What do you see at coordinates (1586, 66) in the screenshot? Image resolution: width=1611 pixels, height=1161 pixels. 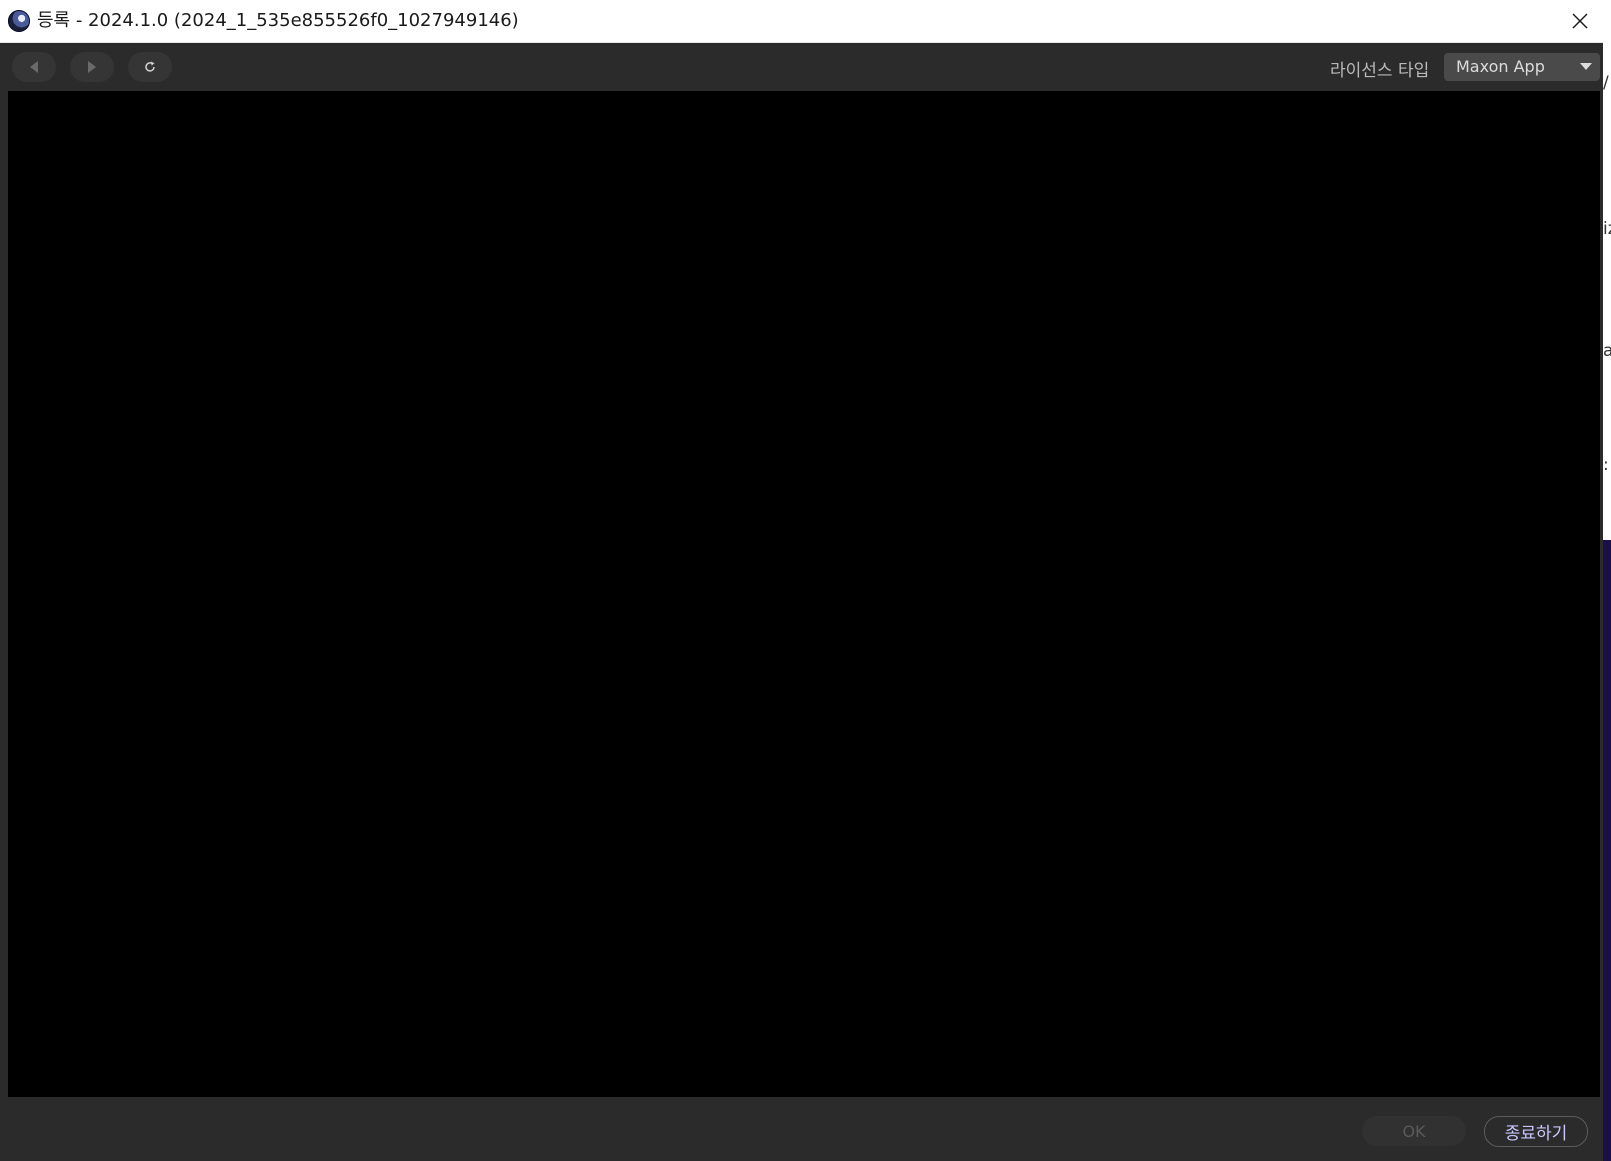 I see `chevron-down-icon` at bounding box center [1586, 66].